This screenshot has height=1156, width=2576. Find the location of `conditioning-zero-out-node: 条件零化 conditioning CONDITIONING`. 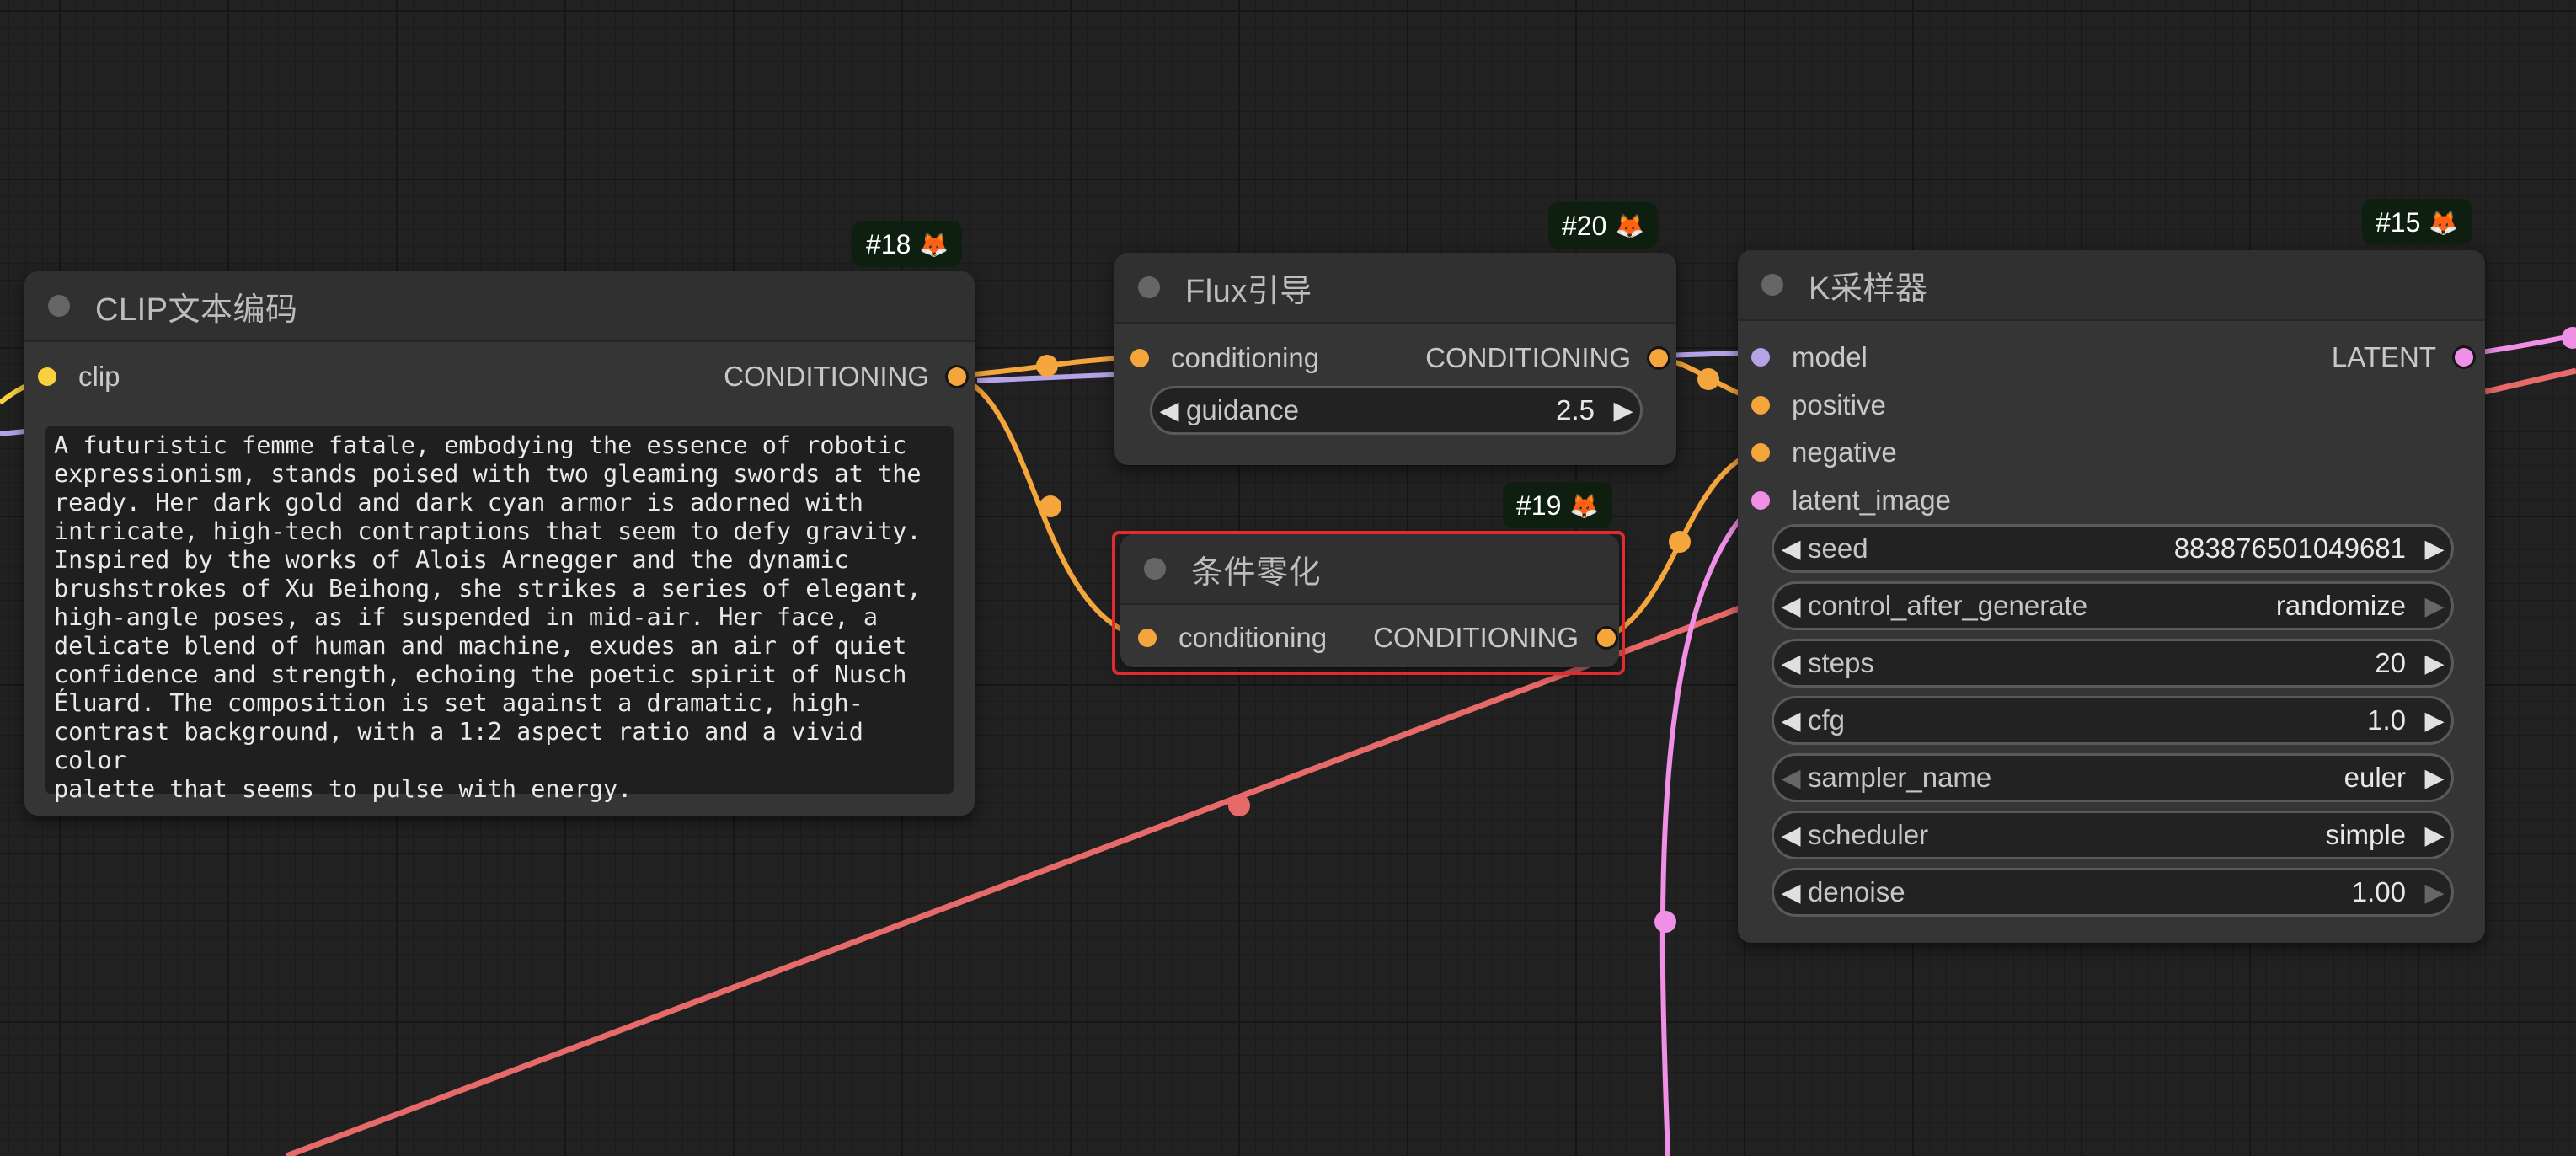

conditioning-zero-out-node: 条件零化 conditioning CONDITIONING is located at coordinates (1369, 600).